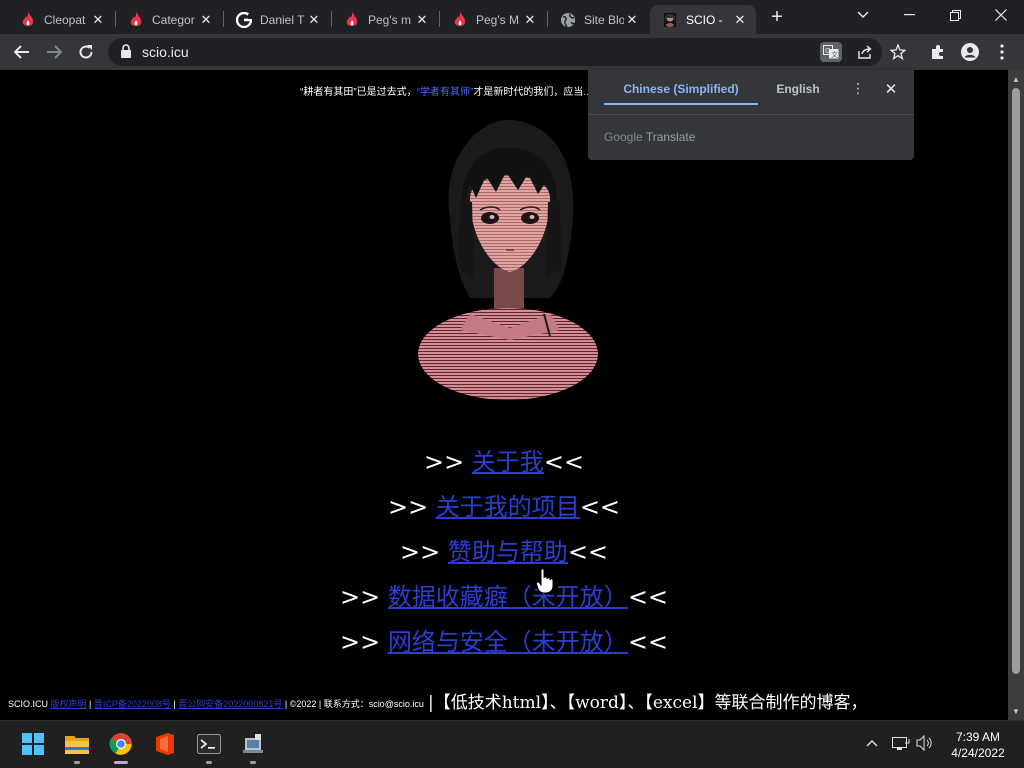 The image size is (1024, 768). I want to click on forward-arrow-icon, so click(54, 52).